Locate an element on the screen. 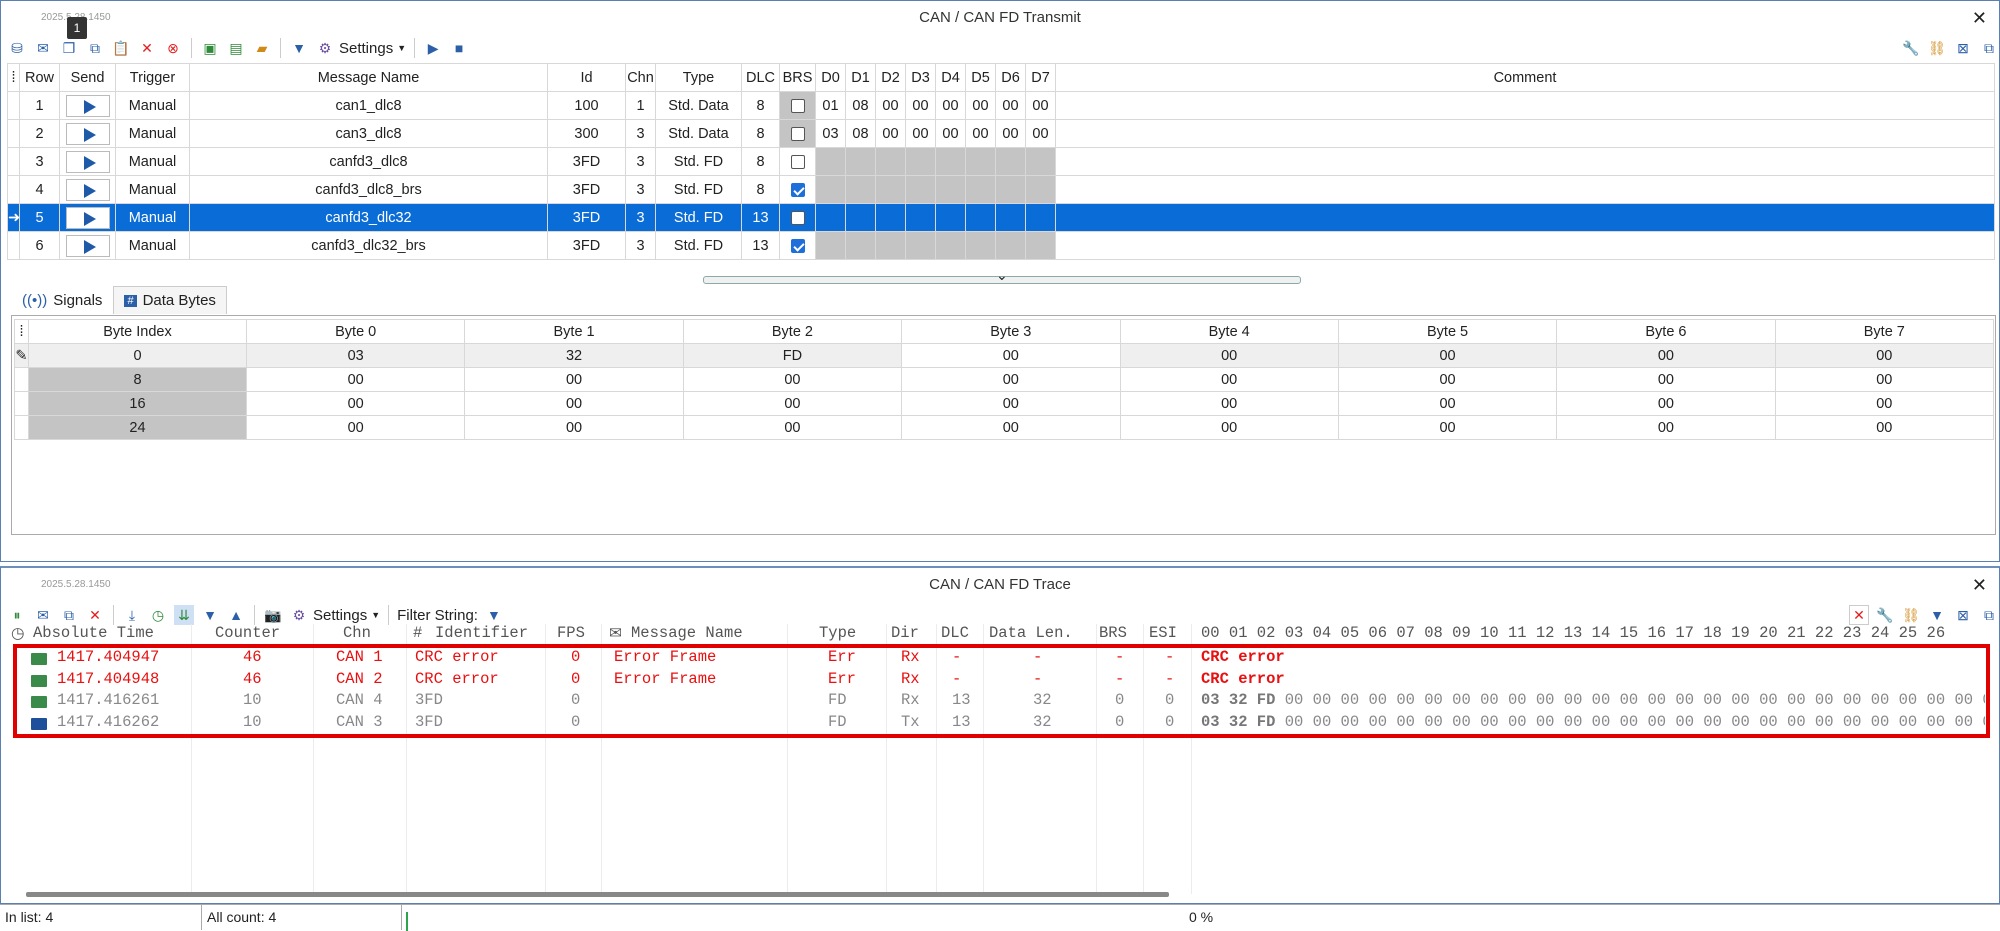 This screenshot has width=2000, height=931. data-byte-cell: 08 is located at coordinates (860, 105).